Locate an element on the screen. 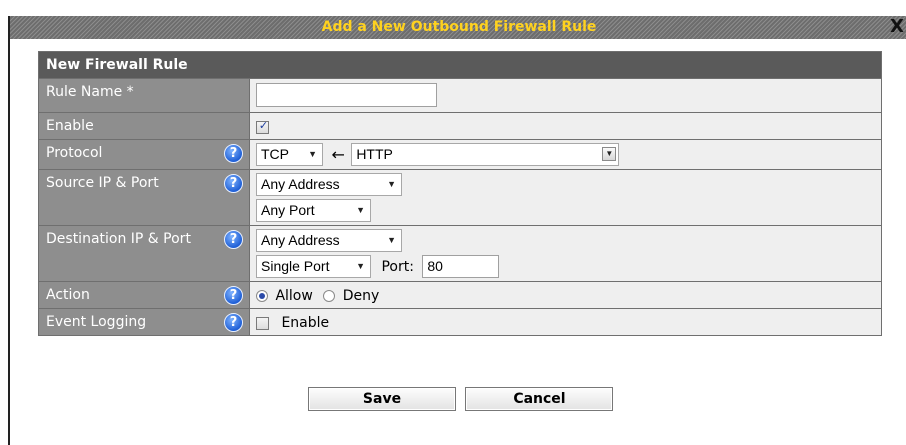 Image resolution: width=906 pixels, height=445 pixels. dialog-titlebar: Add a New Outbound Firewall Rule is located at coordinates (458, 27).